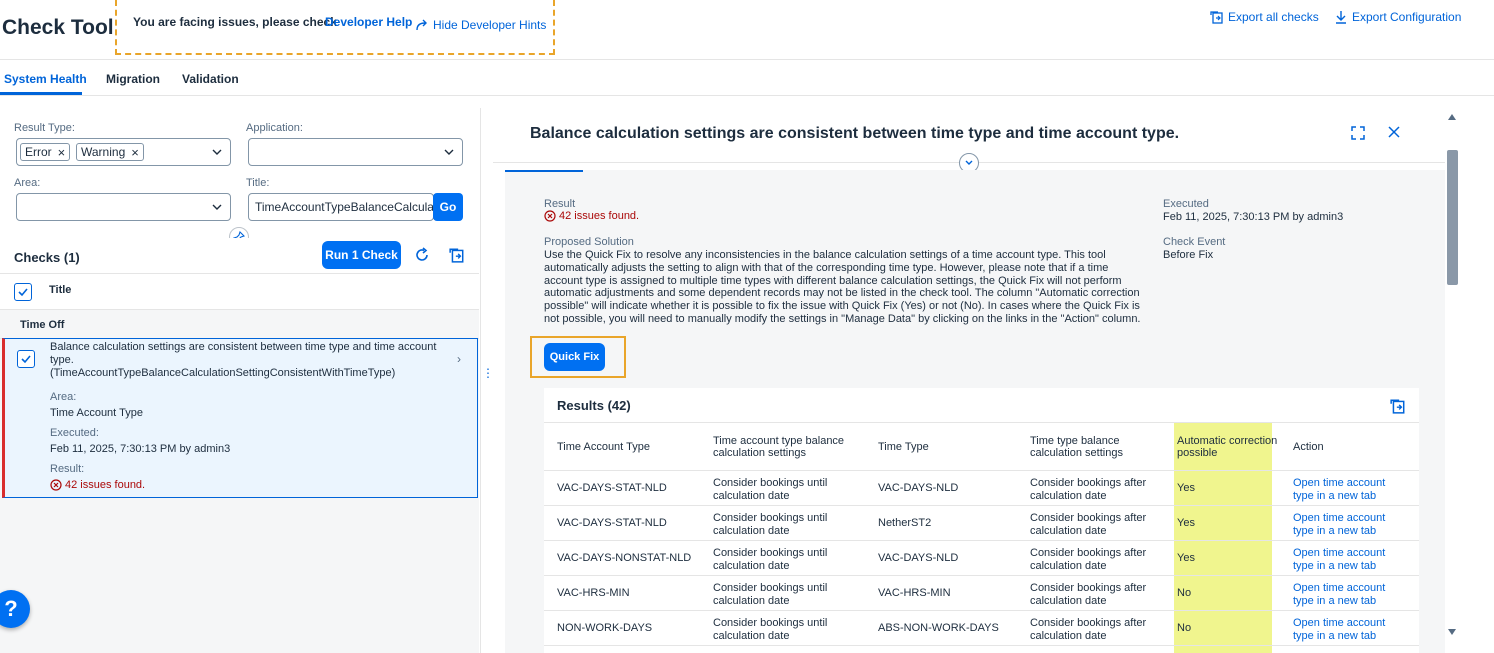 The image size is (1494, 653). What do you see at coordinates (1308, 447) in the screenshot?
I see `col-action: Action` at bounding box center [1308, 447].